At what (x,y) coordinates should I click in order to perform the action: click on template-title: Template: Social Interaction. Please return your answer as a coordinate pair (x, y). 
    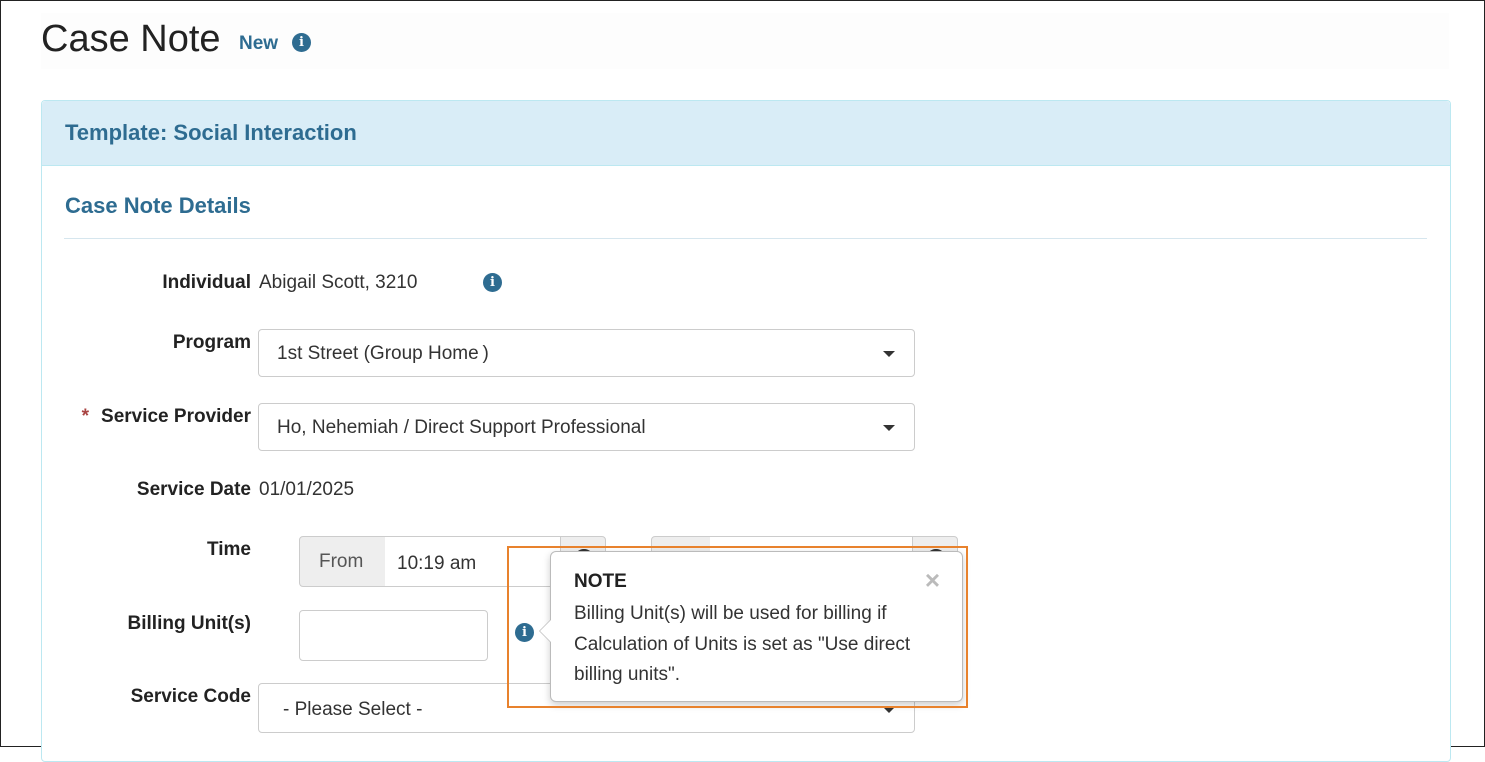
    Looking at the image, I should click on (211, 132).